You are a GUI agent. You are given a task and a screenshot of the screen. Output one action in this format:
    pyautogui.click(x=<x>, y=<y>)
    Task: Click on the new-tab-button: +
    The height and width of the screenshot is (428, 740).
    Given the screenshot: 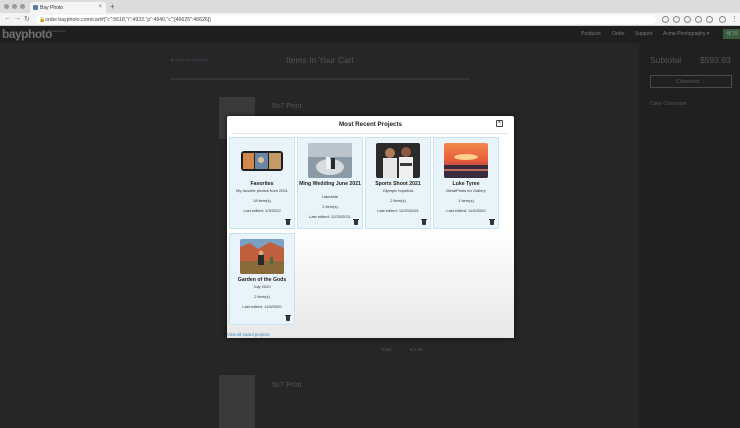 What is the action you would take?
    pyautogui.click(x=112, y=6)
    